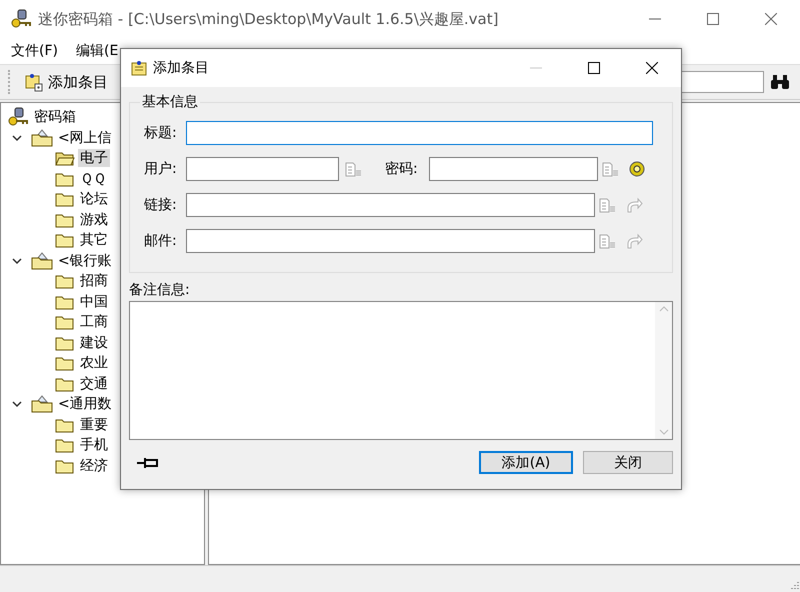  Describe the element at coordinates (94, 445) in the screenshot. I see `tree-item: 手机` at that location.